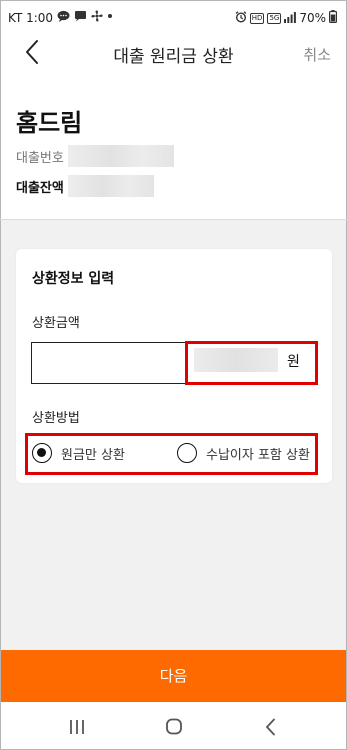 The width and height of the screenshot is (347, 750). What do you see at coordinates (241, 18) in the screenshot?
I see `alarm-icon` at bounding box center [241, 18].